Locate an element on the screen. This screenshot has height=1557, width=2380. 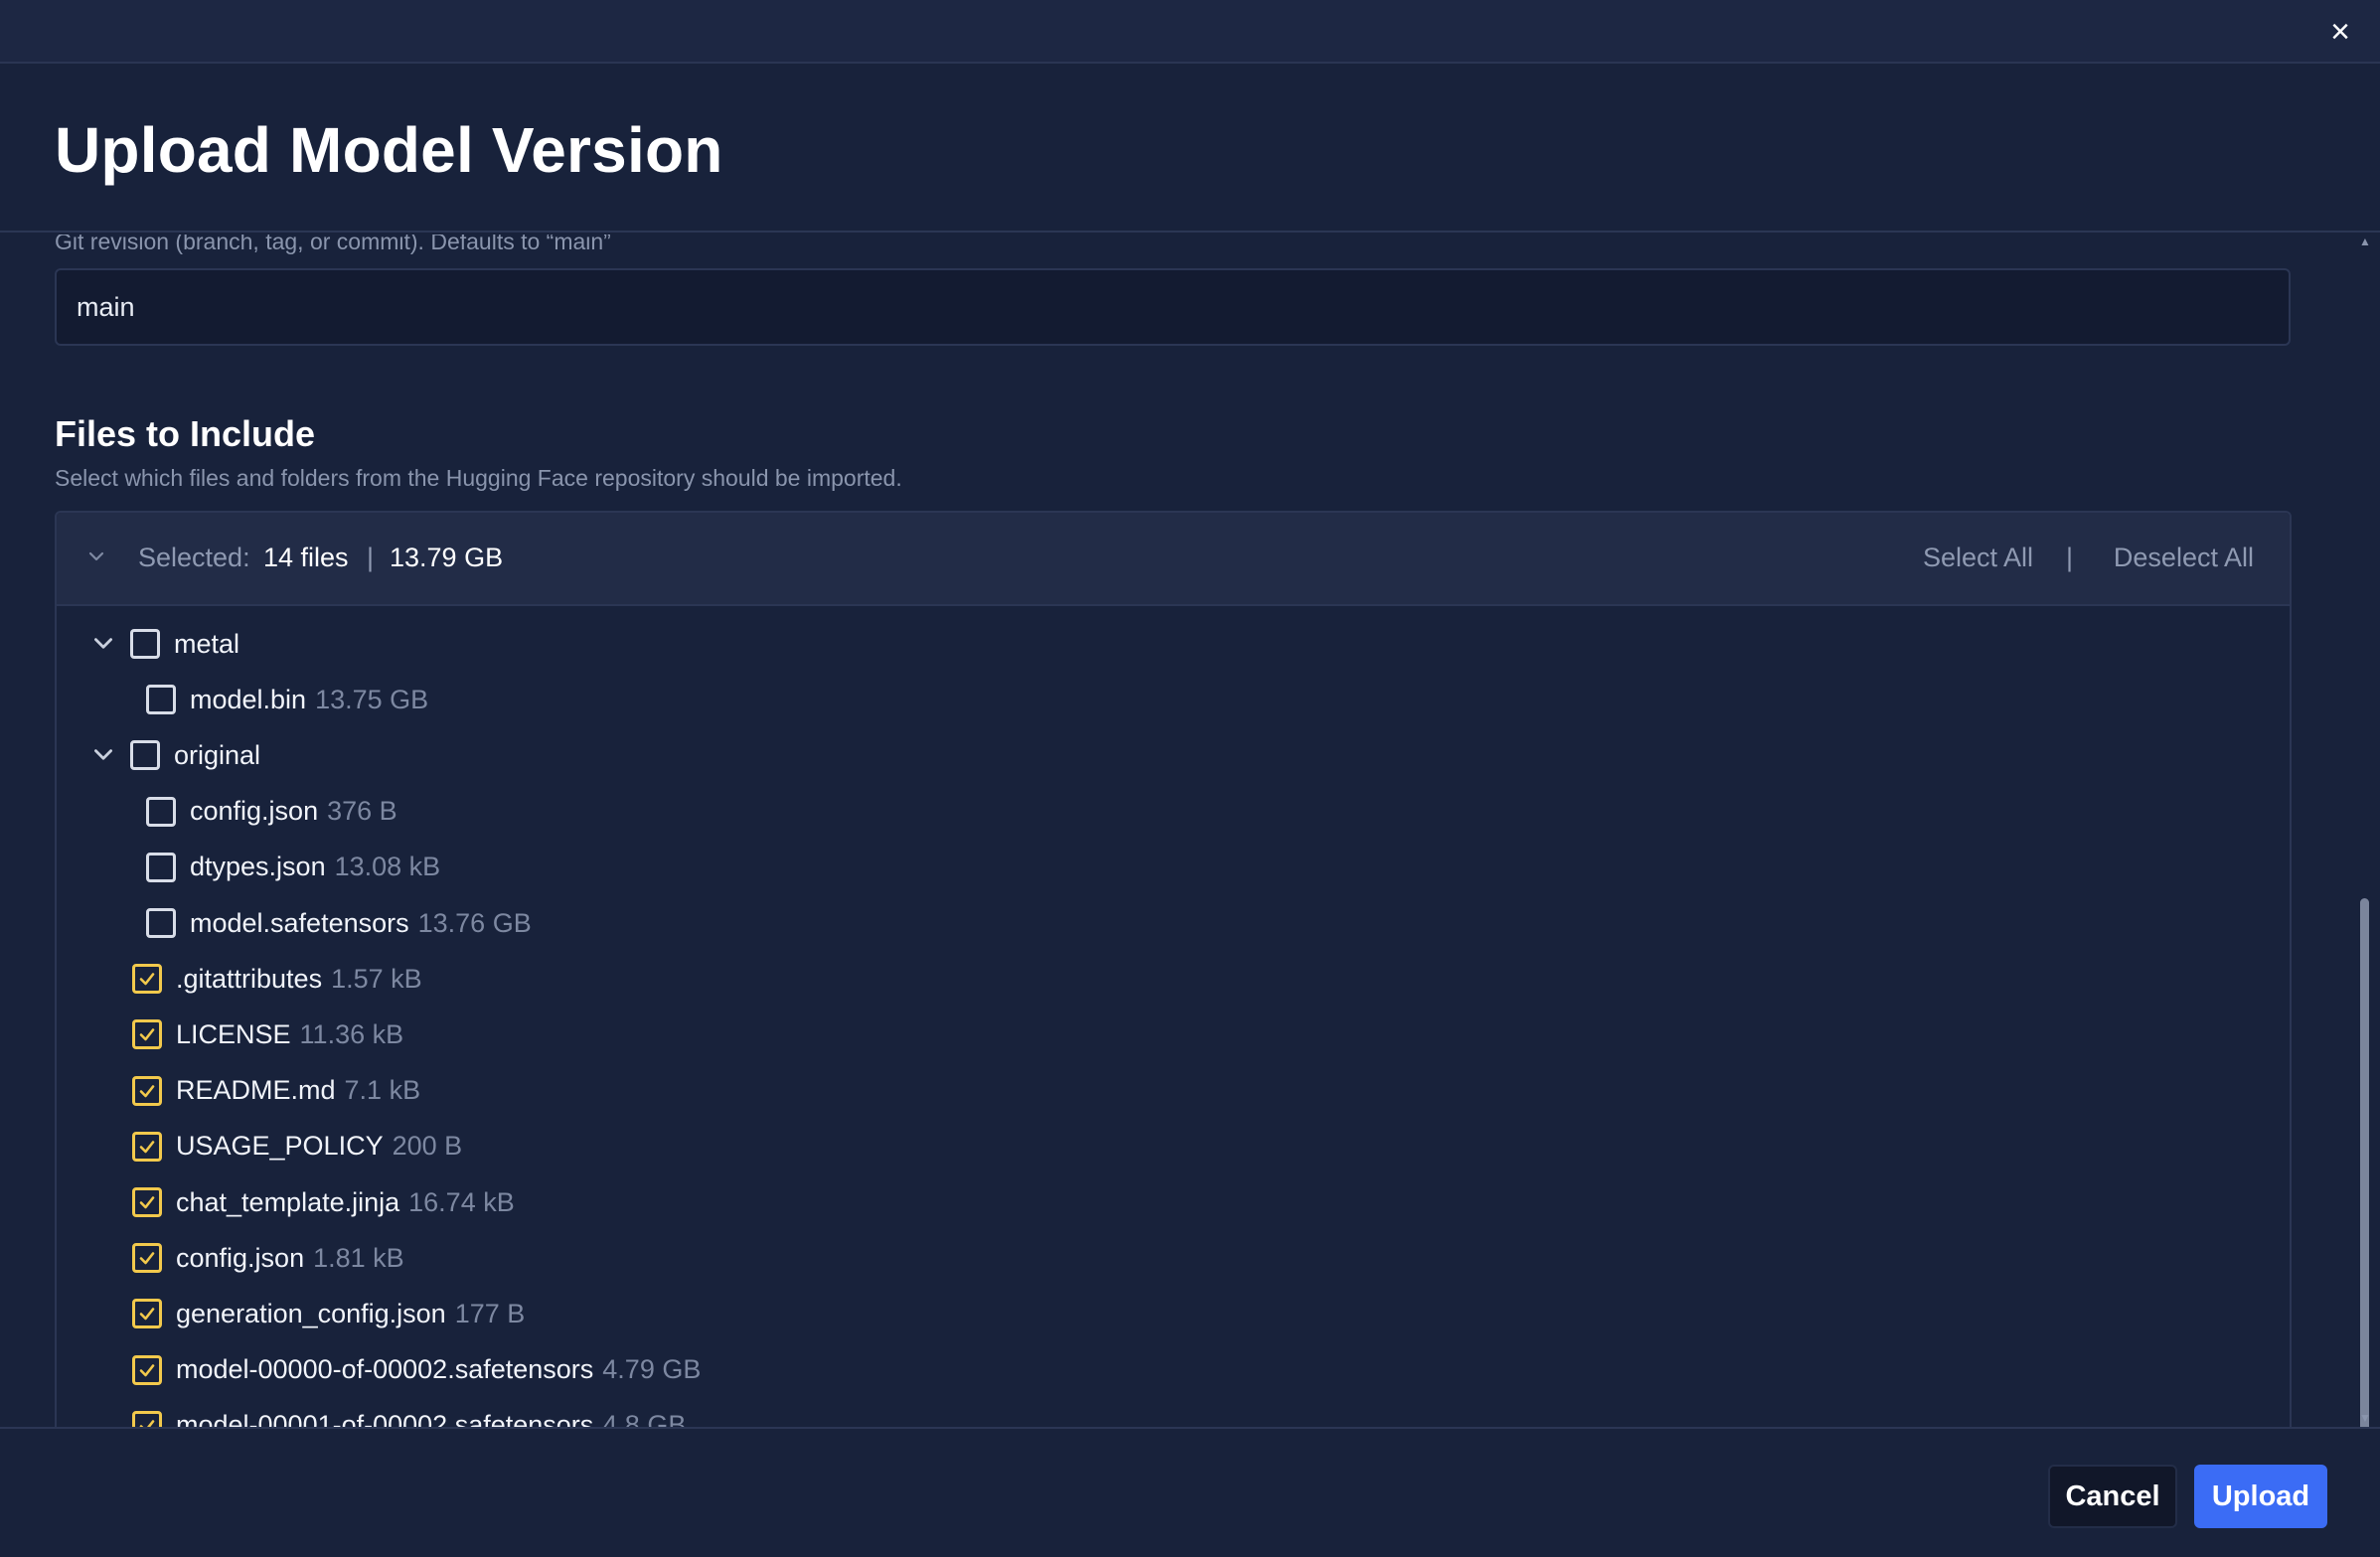
tree-file-row: USAGE_POLICY 200 B is located at coordinates (297, 1146).